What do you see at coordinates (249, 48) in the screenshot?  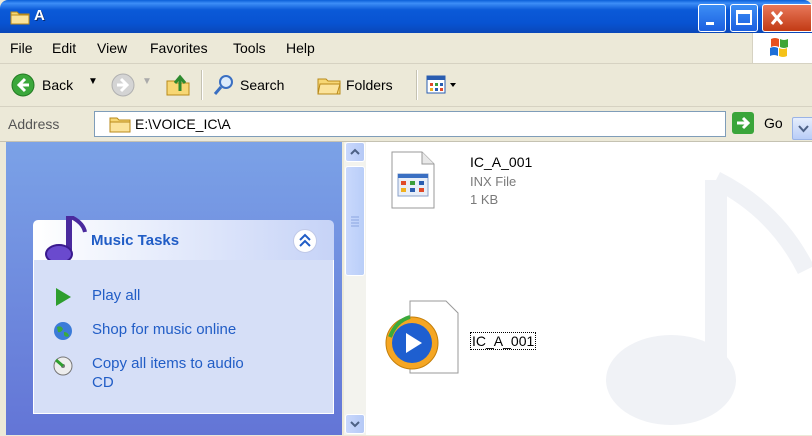 I see `menu-tools: Tools` at bounding box center [249, 48].